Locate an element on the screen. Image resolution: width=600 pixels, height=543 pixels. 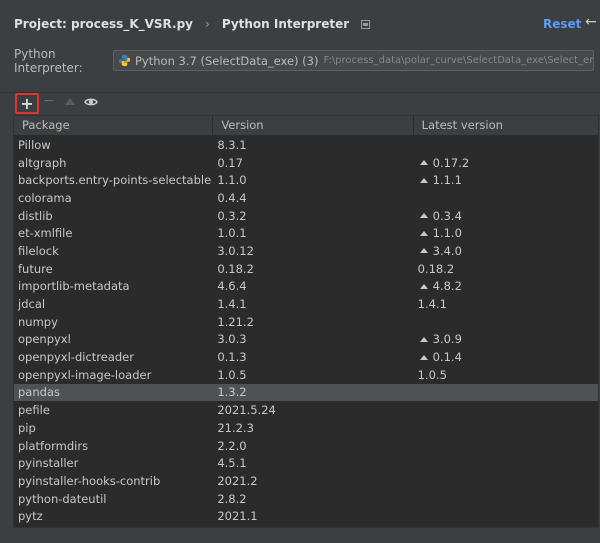
table-row: openpyxl-dictreader 0.1.3 0.1.4 is located at coordinates (306, 357).